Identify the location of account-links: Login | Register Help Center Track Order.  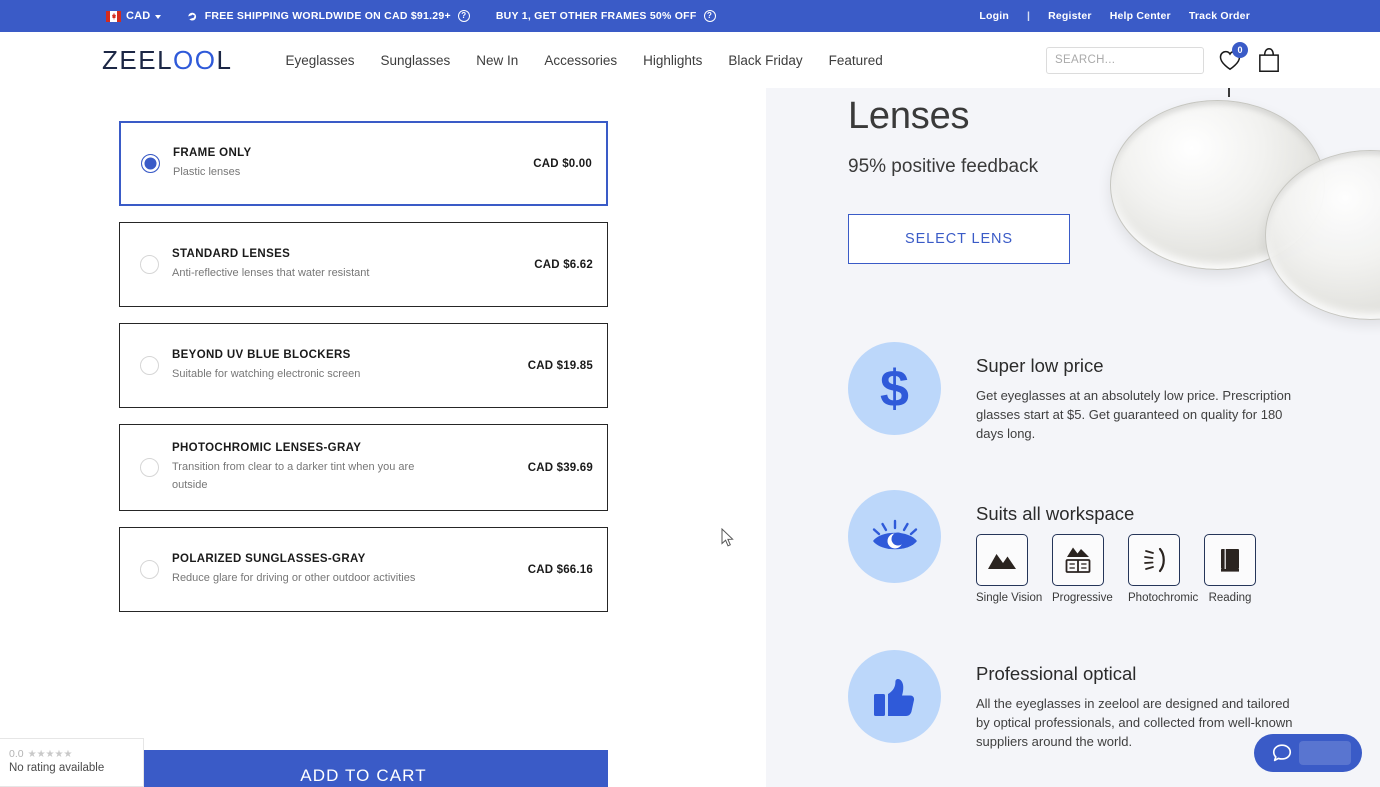
(1114, 16).